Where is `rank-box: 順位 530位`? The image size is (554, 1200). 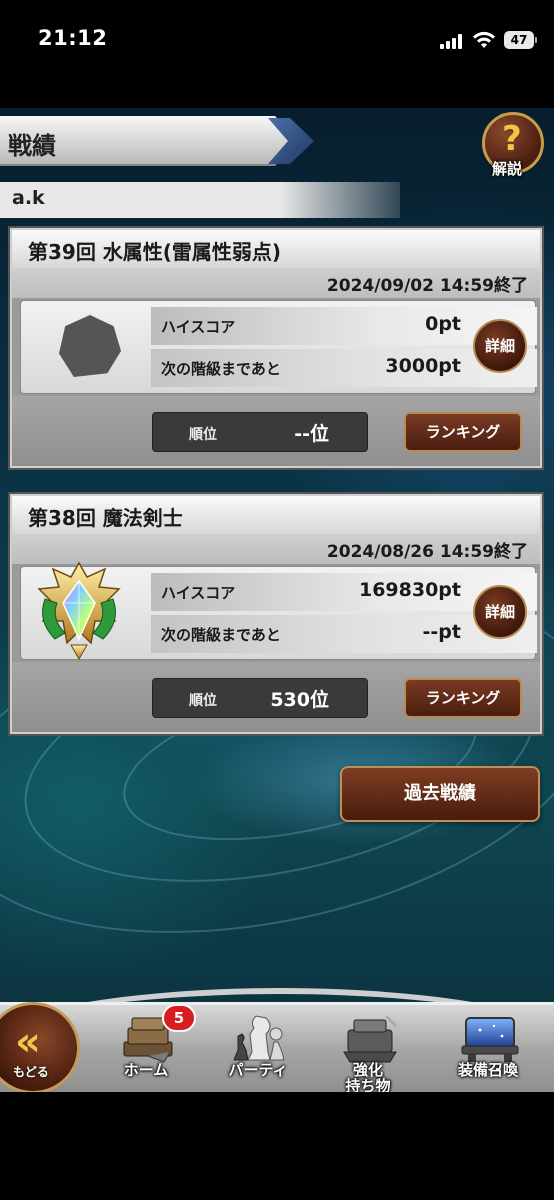 rank-box: 順位 530位 is located at coordinates (260, 698).